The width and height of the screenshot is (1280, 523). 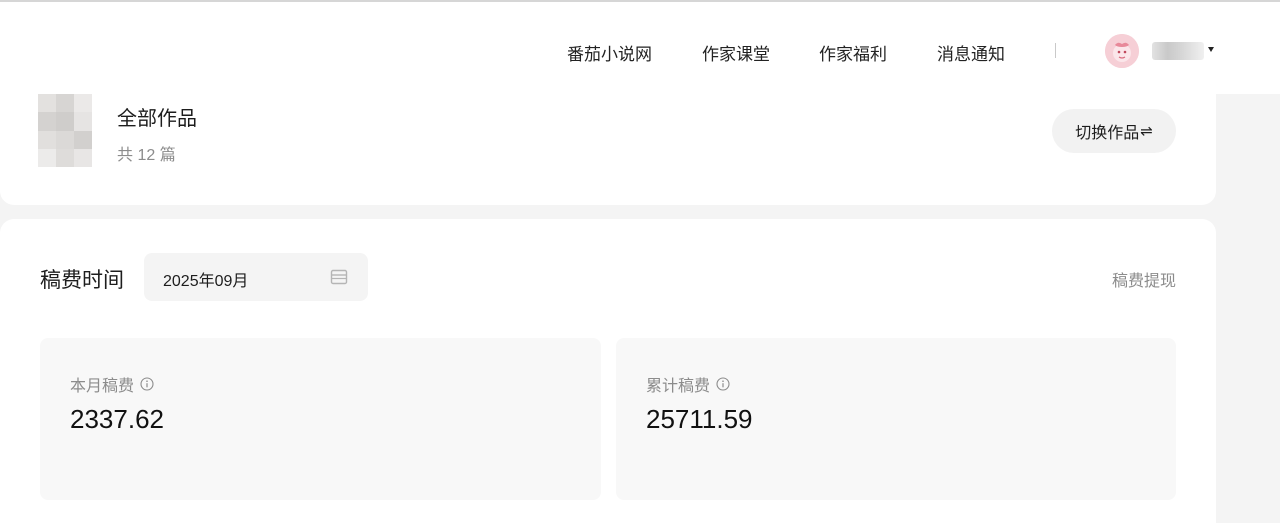 I want to click on username-blurred, so click(x=1178, y=51).